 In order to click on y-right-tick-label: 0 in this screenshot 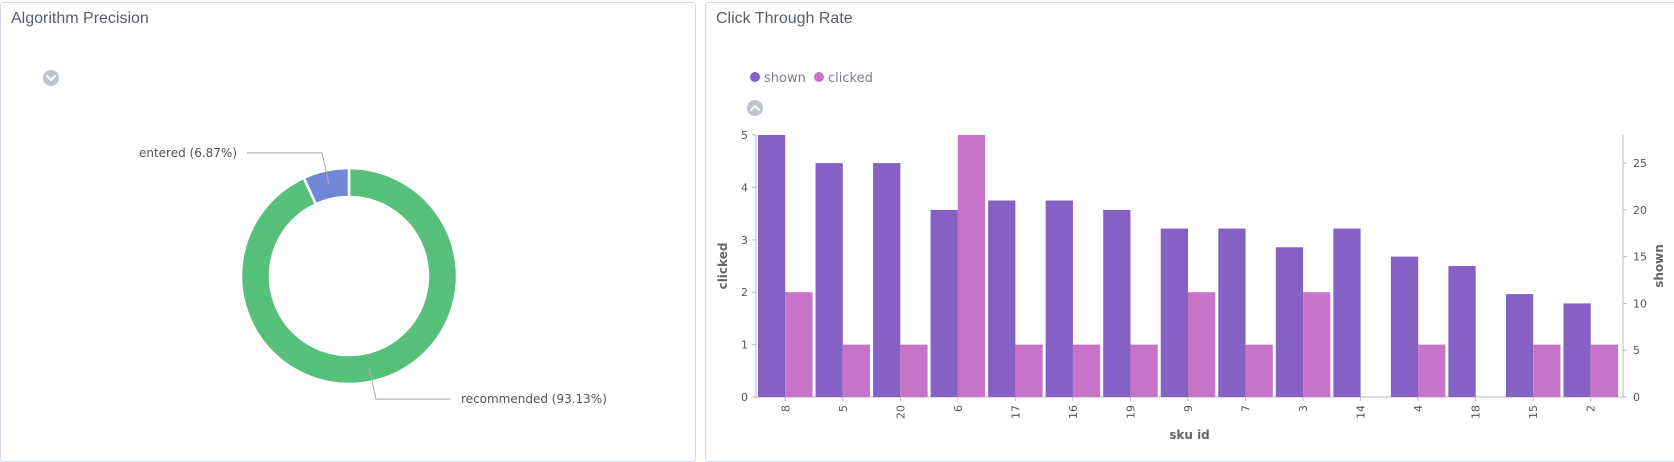, I will do `click(1636, 397)`.